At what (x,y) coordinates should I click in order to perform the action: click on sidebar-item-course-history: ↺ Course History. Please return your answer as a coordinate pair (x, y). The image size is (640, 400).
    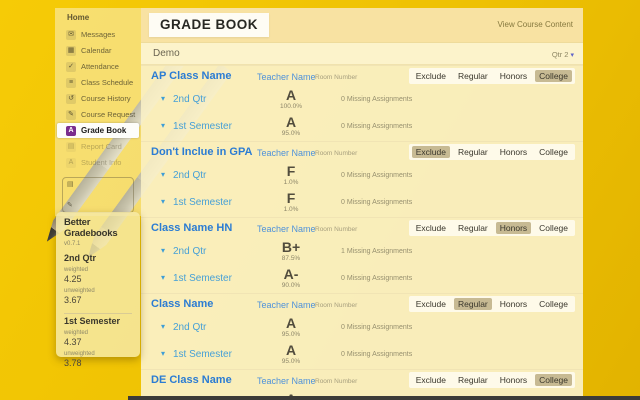
    Looking at the image, I should click on (98, 98).